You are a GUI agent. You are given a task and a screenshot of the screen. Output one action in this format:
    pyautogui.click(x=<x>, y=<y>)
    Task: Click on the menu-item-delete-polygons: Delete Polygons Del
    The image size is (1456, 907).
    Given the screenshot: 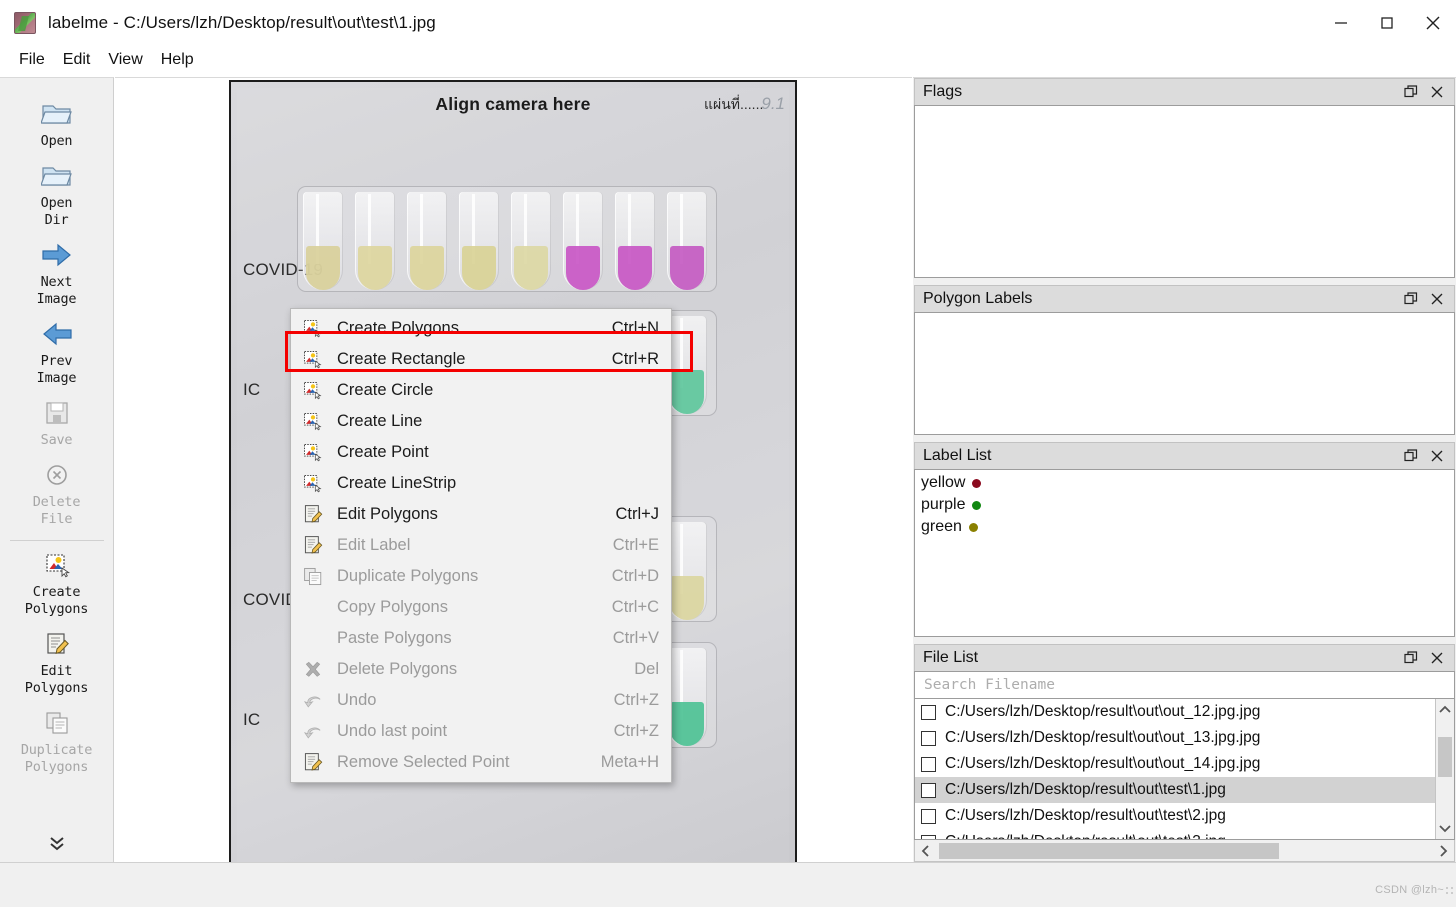 What is the action you would take?
    pyautogui.click(x=481, y=669)
    